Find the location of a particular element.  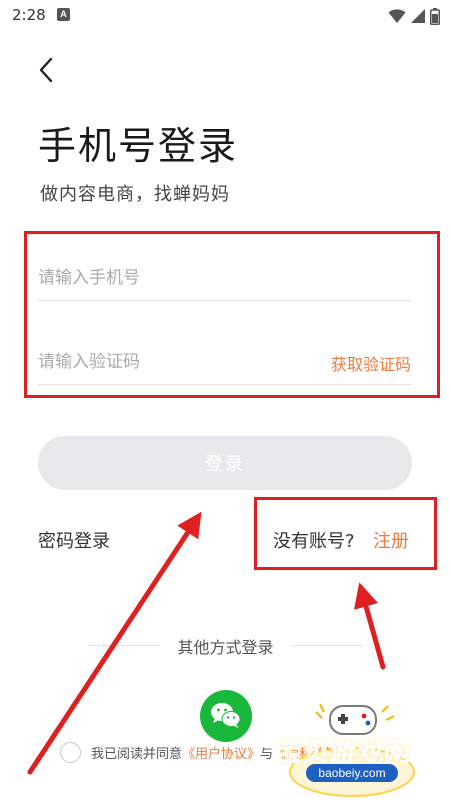

battery-icon is located at coordinates (435, 16).